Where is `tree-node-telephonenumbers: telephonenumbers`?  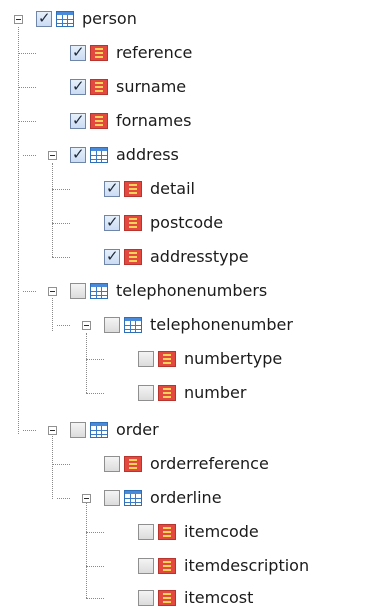
tree-node-telephonenumbers: telephonenumbers is located at coordinates (182, 291).